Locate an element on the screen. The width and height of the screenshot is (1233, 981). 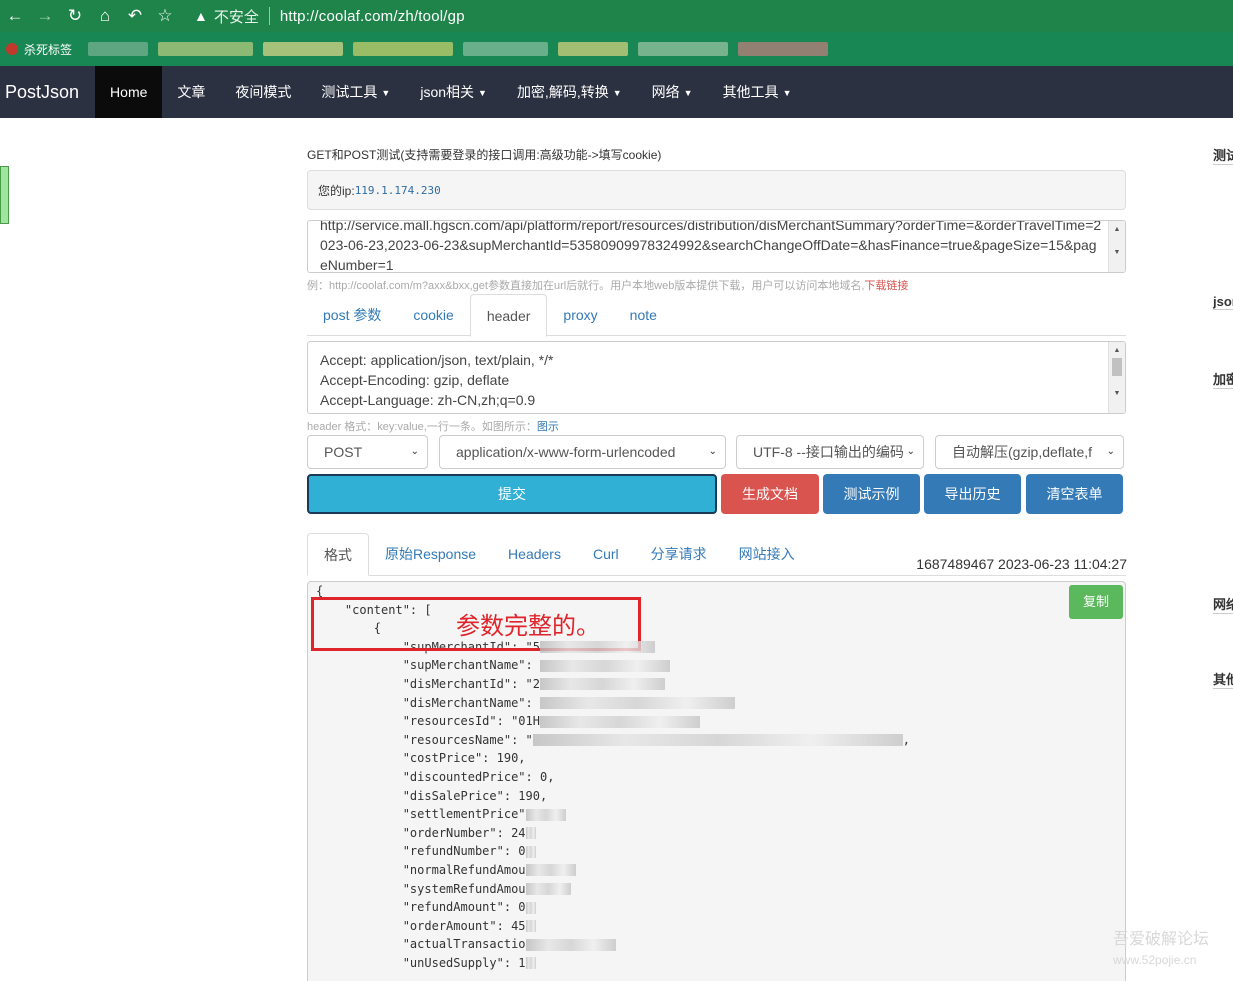
right-sidebar-label: 测试 is located at coordinates (1223, 155).